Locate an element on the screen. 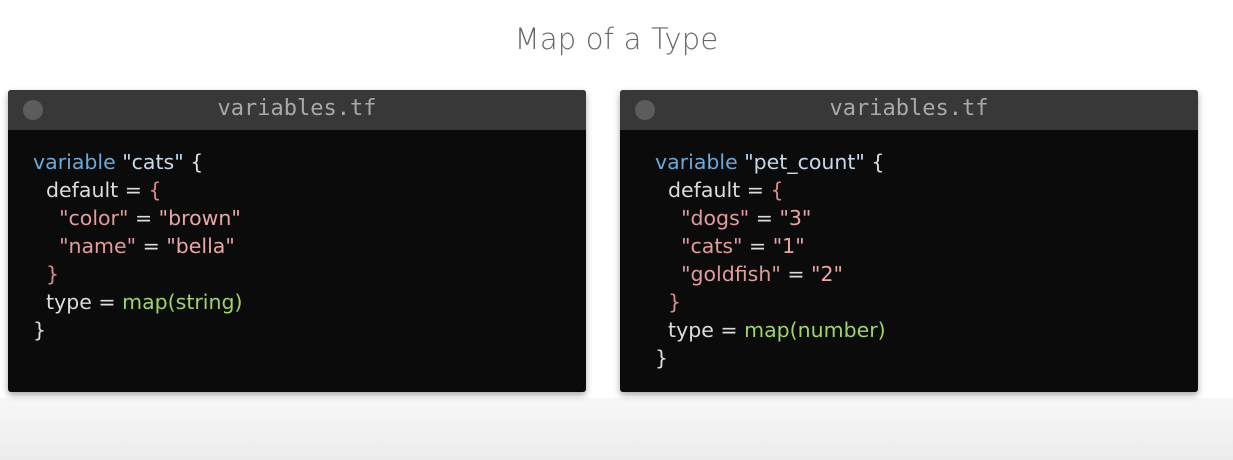  code-line: variable "cats" { is located at coordinates (118, 162).